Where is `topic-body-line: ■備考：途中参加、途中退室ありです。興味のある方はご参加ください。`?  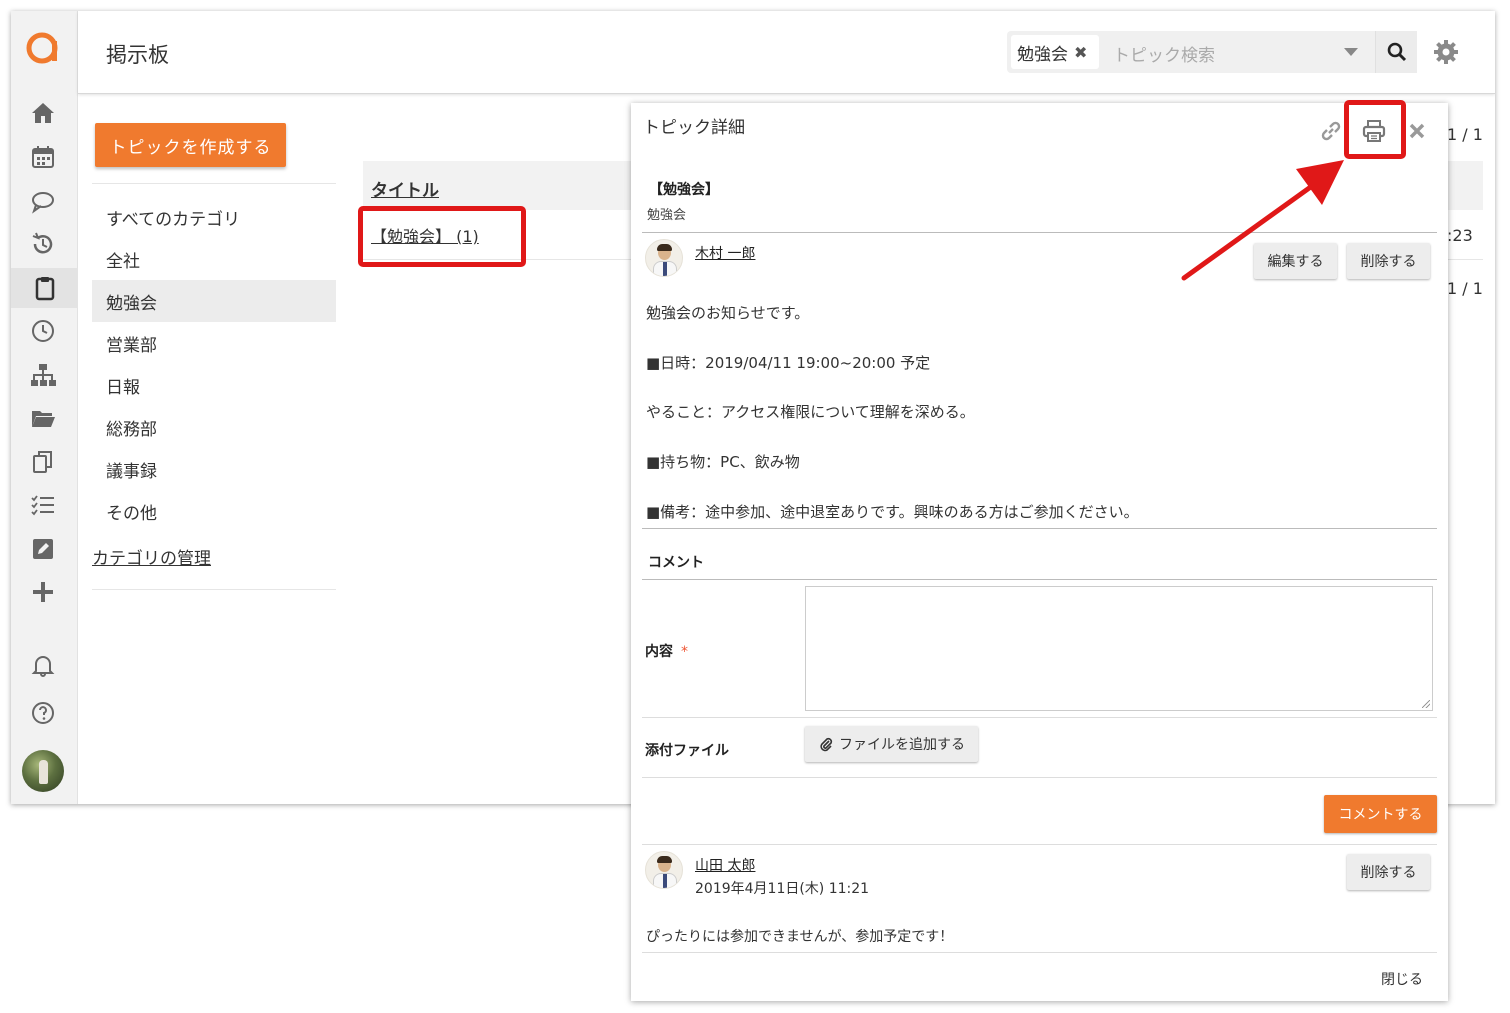 topic-body-line: ■備考：途中参加、途中退室ありです。興味のある方はご参加ください。 is located at coordinates (892, 512).